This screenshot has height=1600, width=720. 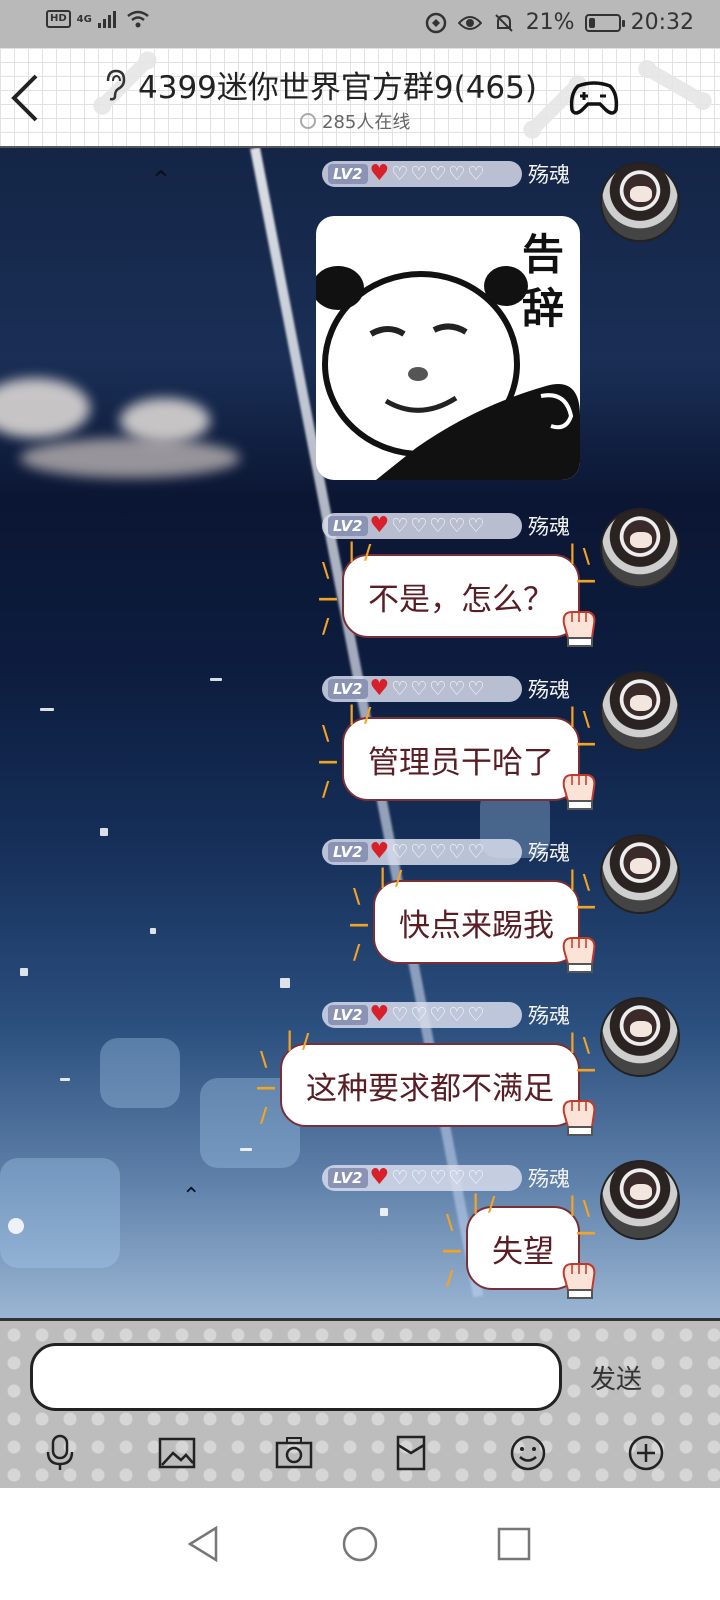 I want to click on message-input-box, so click(x=296, y=1377).